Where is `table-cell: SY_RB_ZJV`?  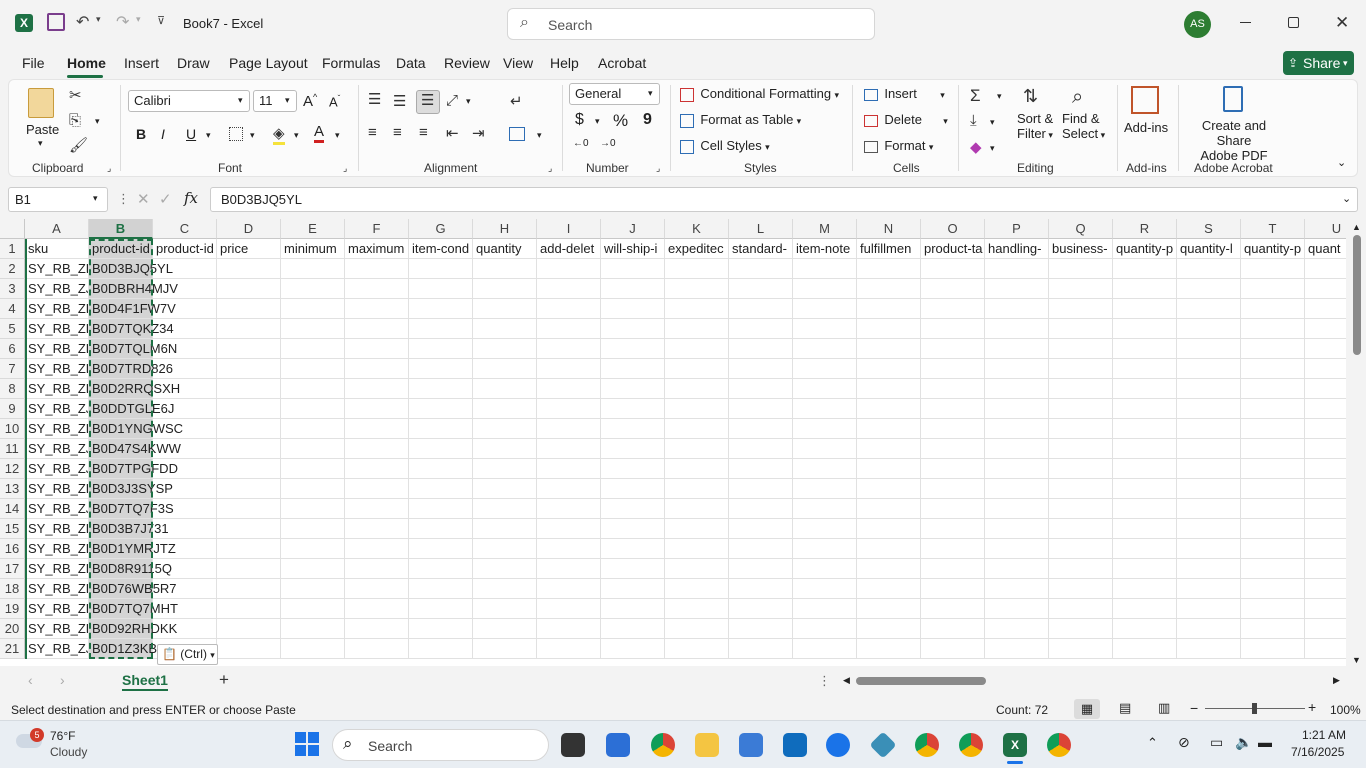 table-cell: SY_RB_ZJV is located at coordinates (57, 469).